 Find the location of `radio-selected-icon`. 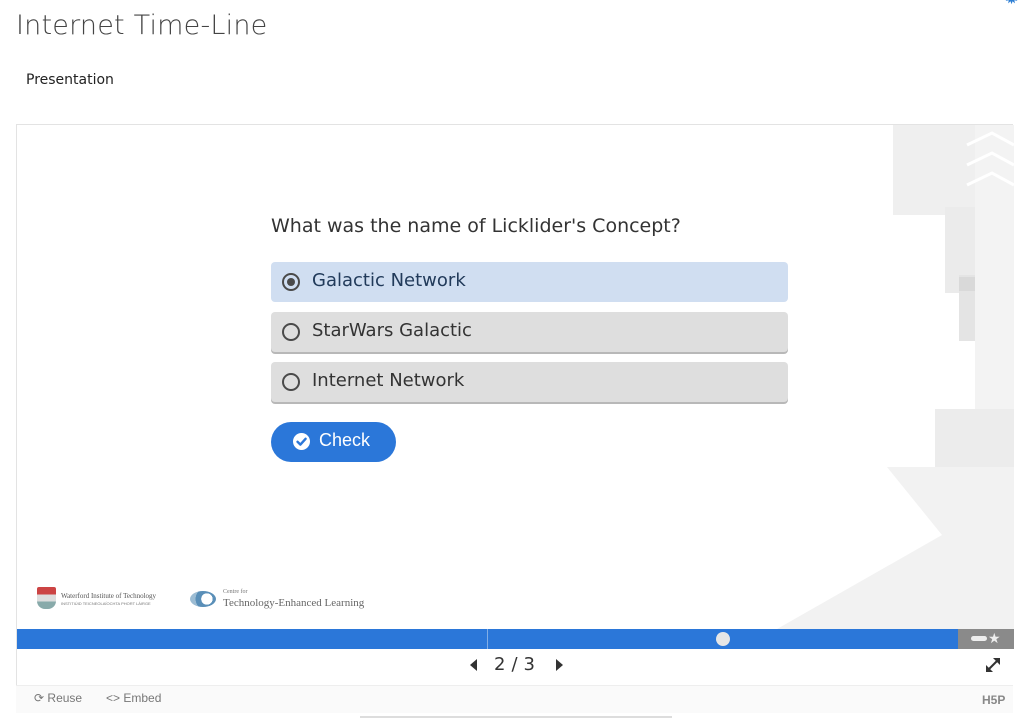

radio-selected-icon is located at coordinates (291, 282).